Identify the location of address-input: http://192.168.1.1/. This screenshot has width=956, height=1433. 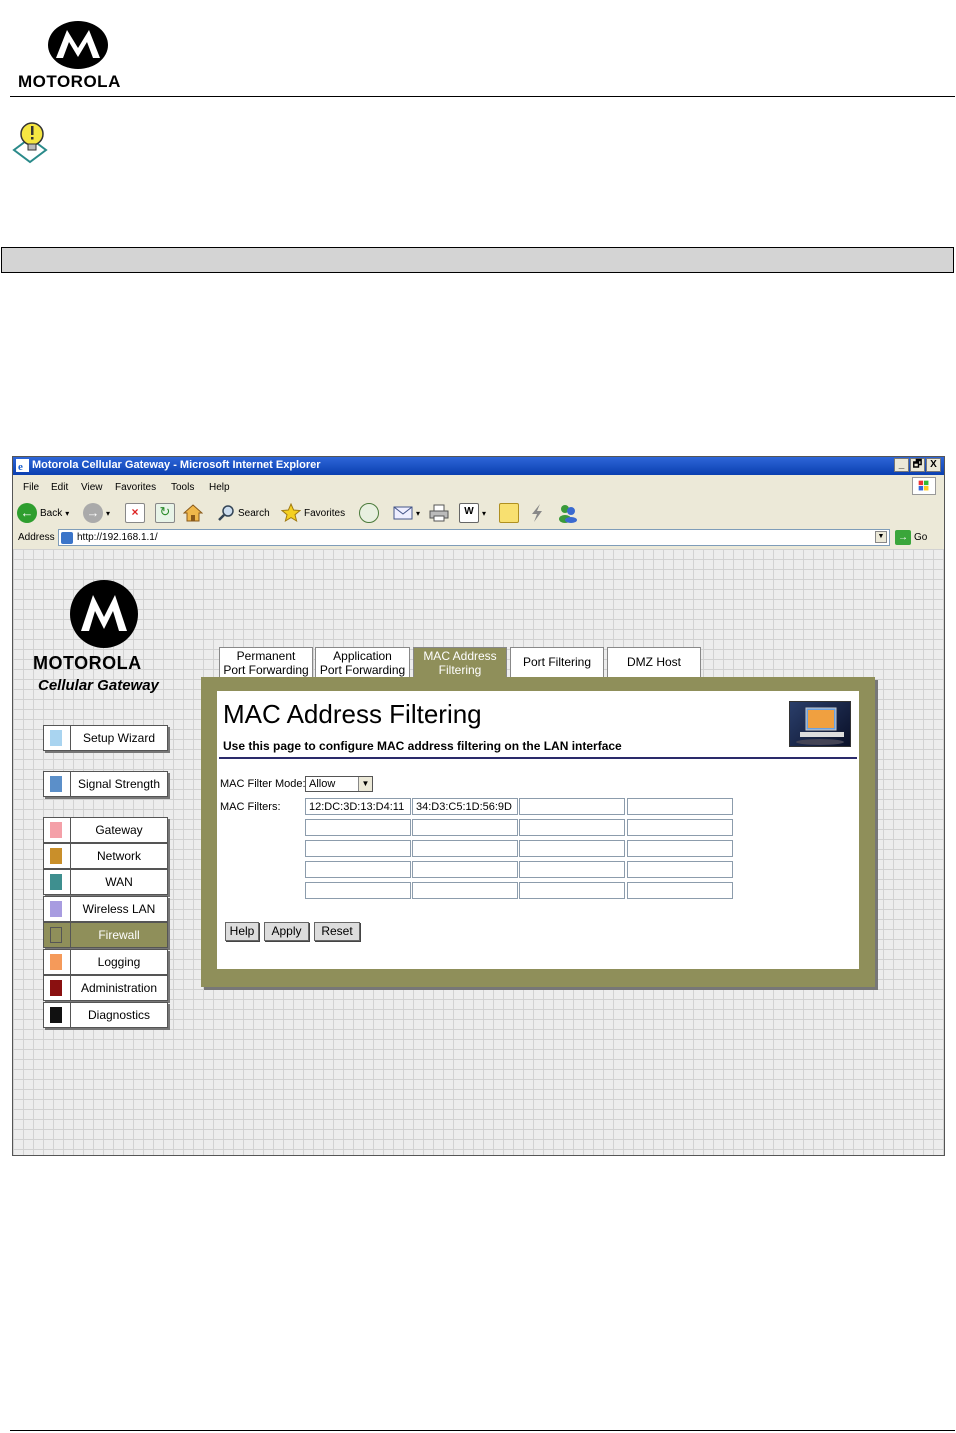
(474, 537).